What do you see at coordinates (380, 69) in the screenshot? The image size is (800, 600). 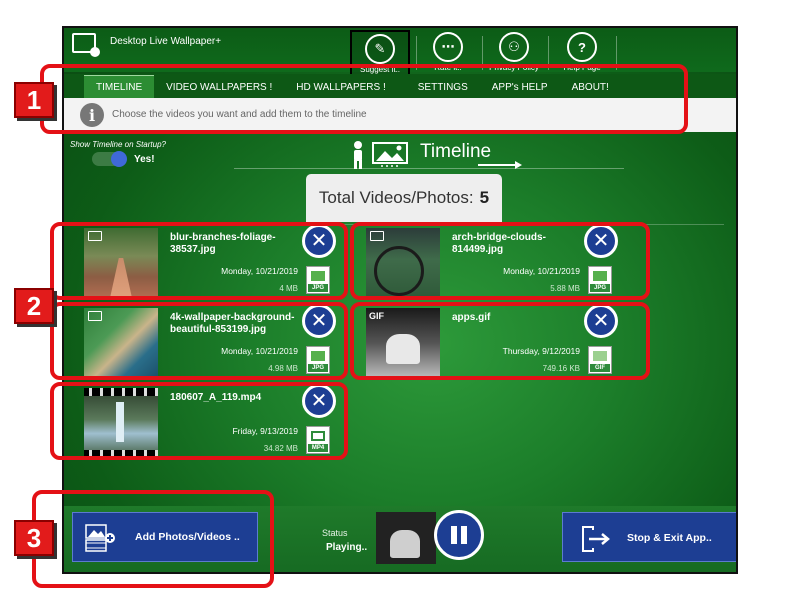 I see `suggest-label: Suggest it..` at bounding box center [380, 69].